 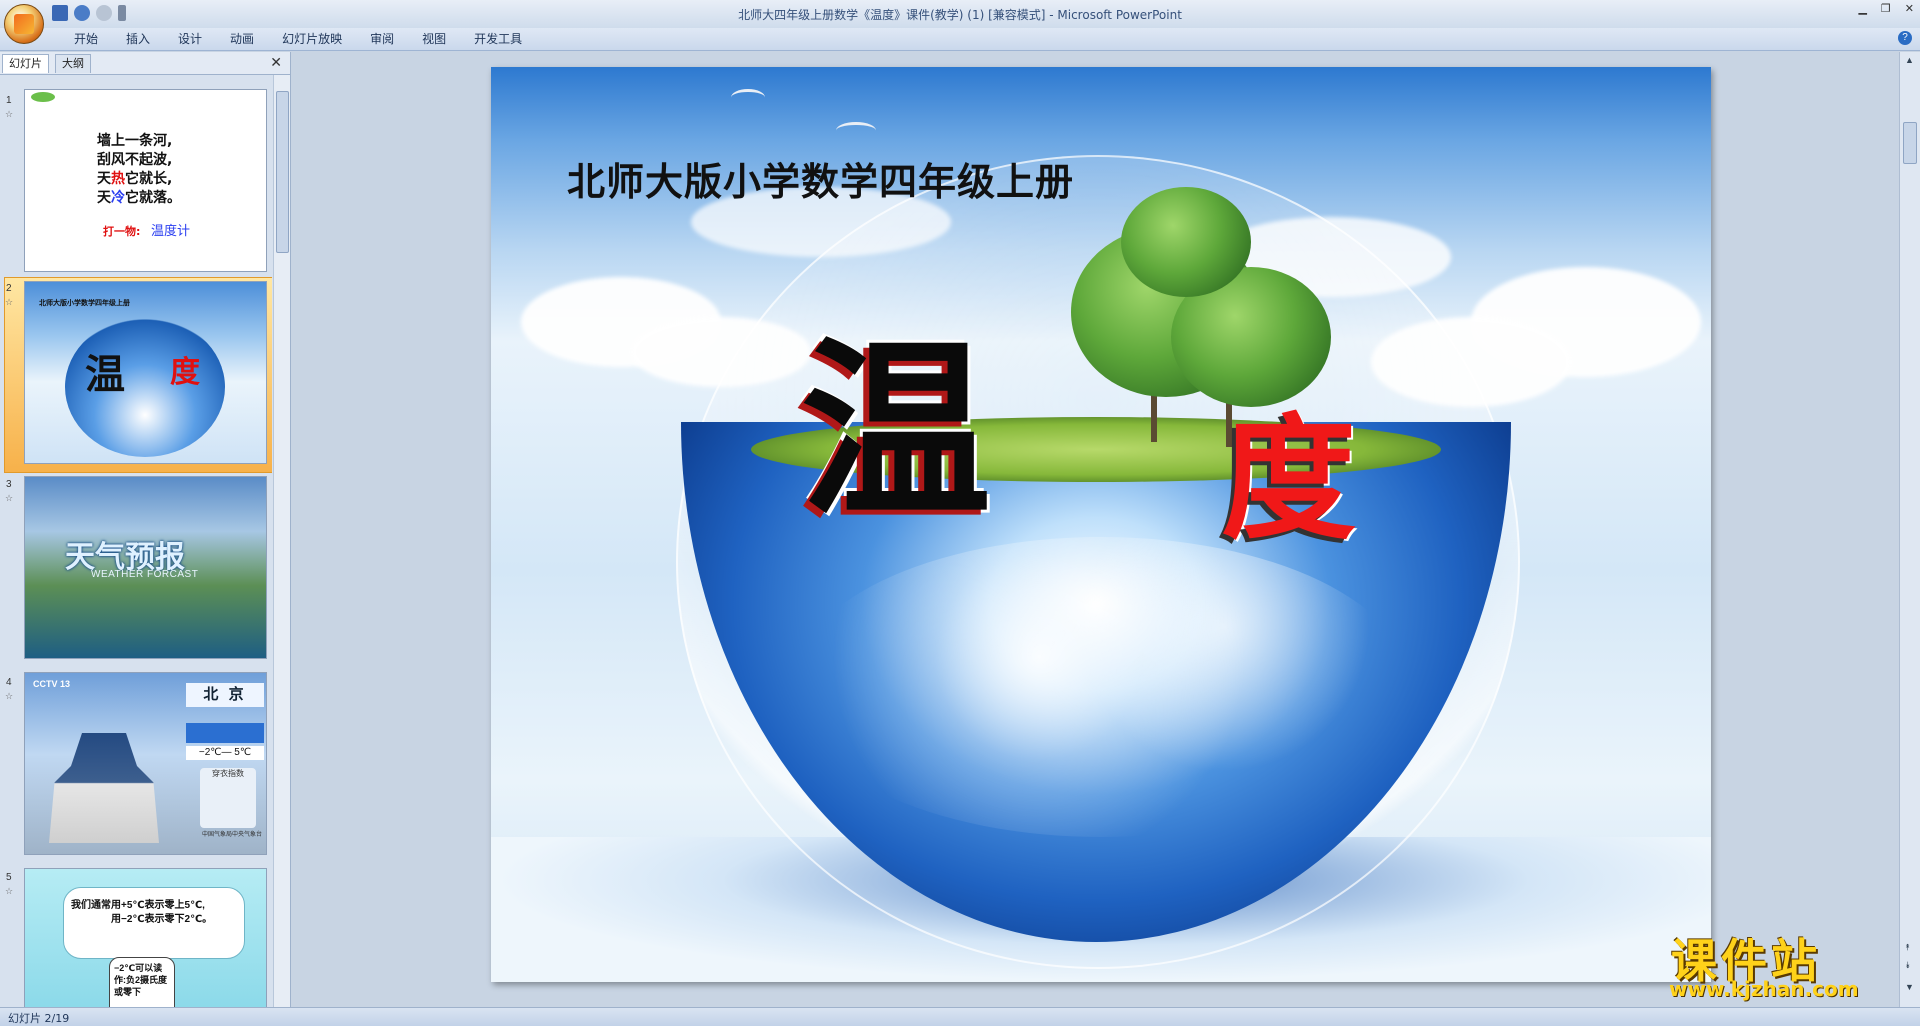 I want to click on globe-clouds, so click(x=1101, y=687).